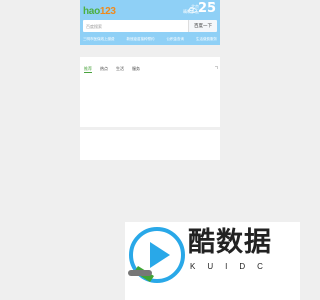  Describe the element at coordinates (88, 69) in the screenshot. I see `tab-recommend: 推荐` at that location.